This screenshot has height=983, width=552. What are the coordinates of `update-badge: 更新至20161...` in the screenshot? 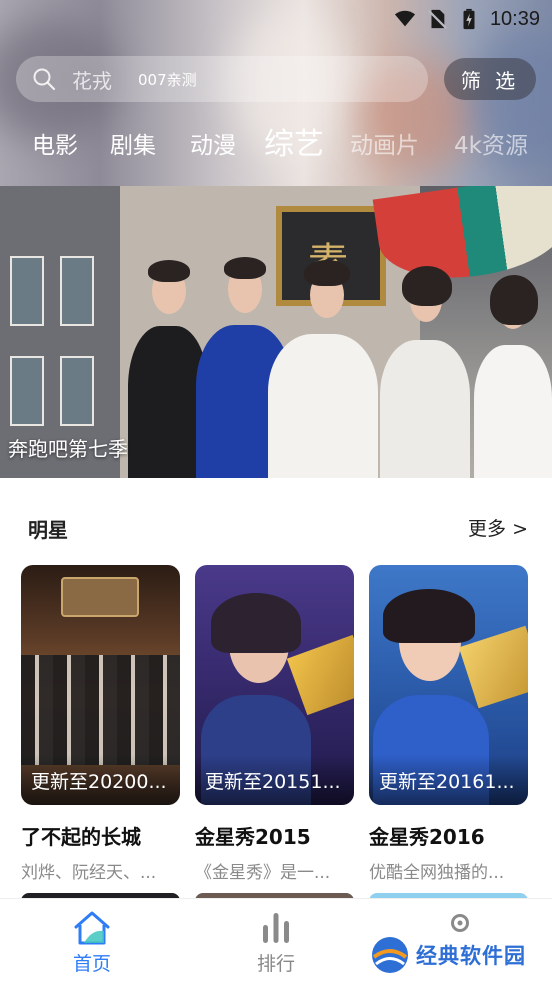 It's located at (448, 780).